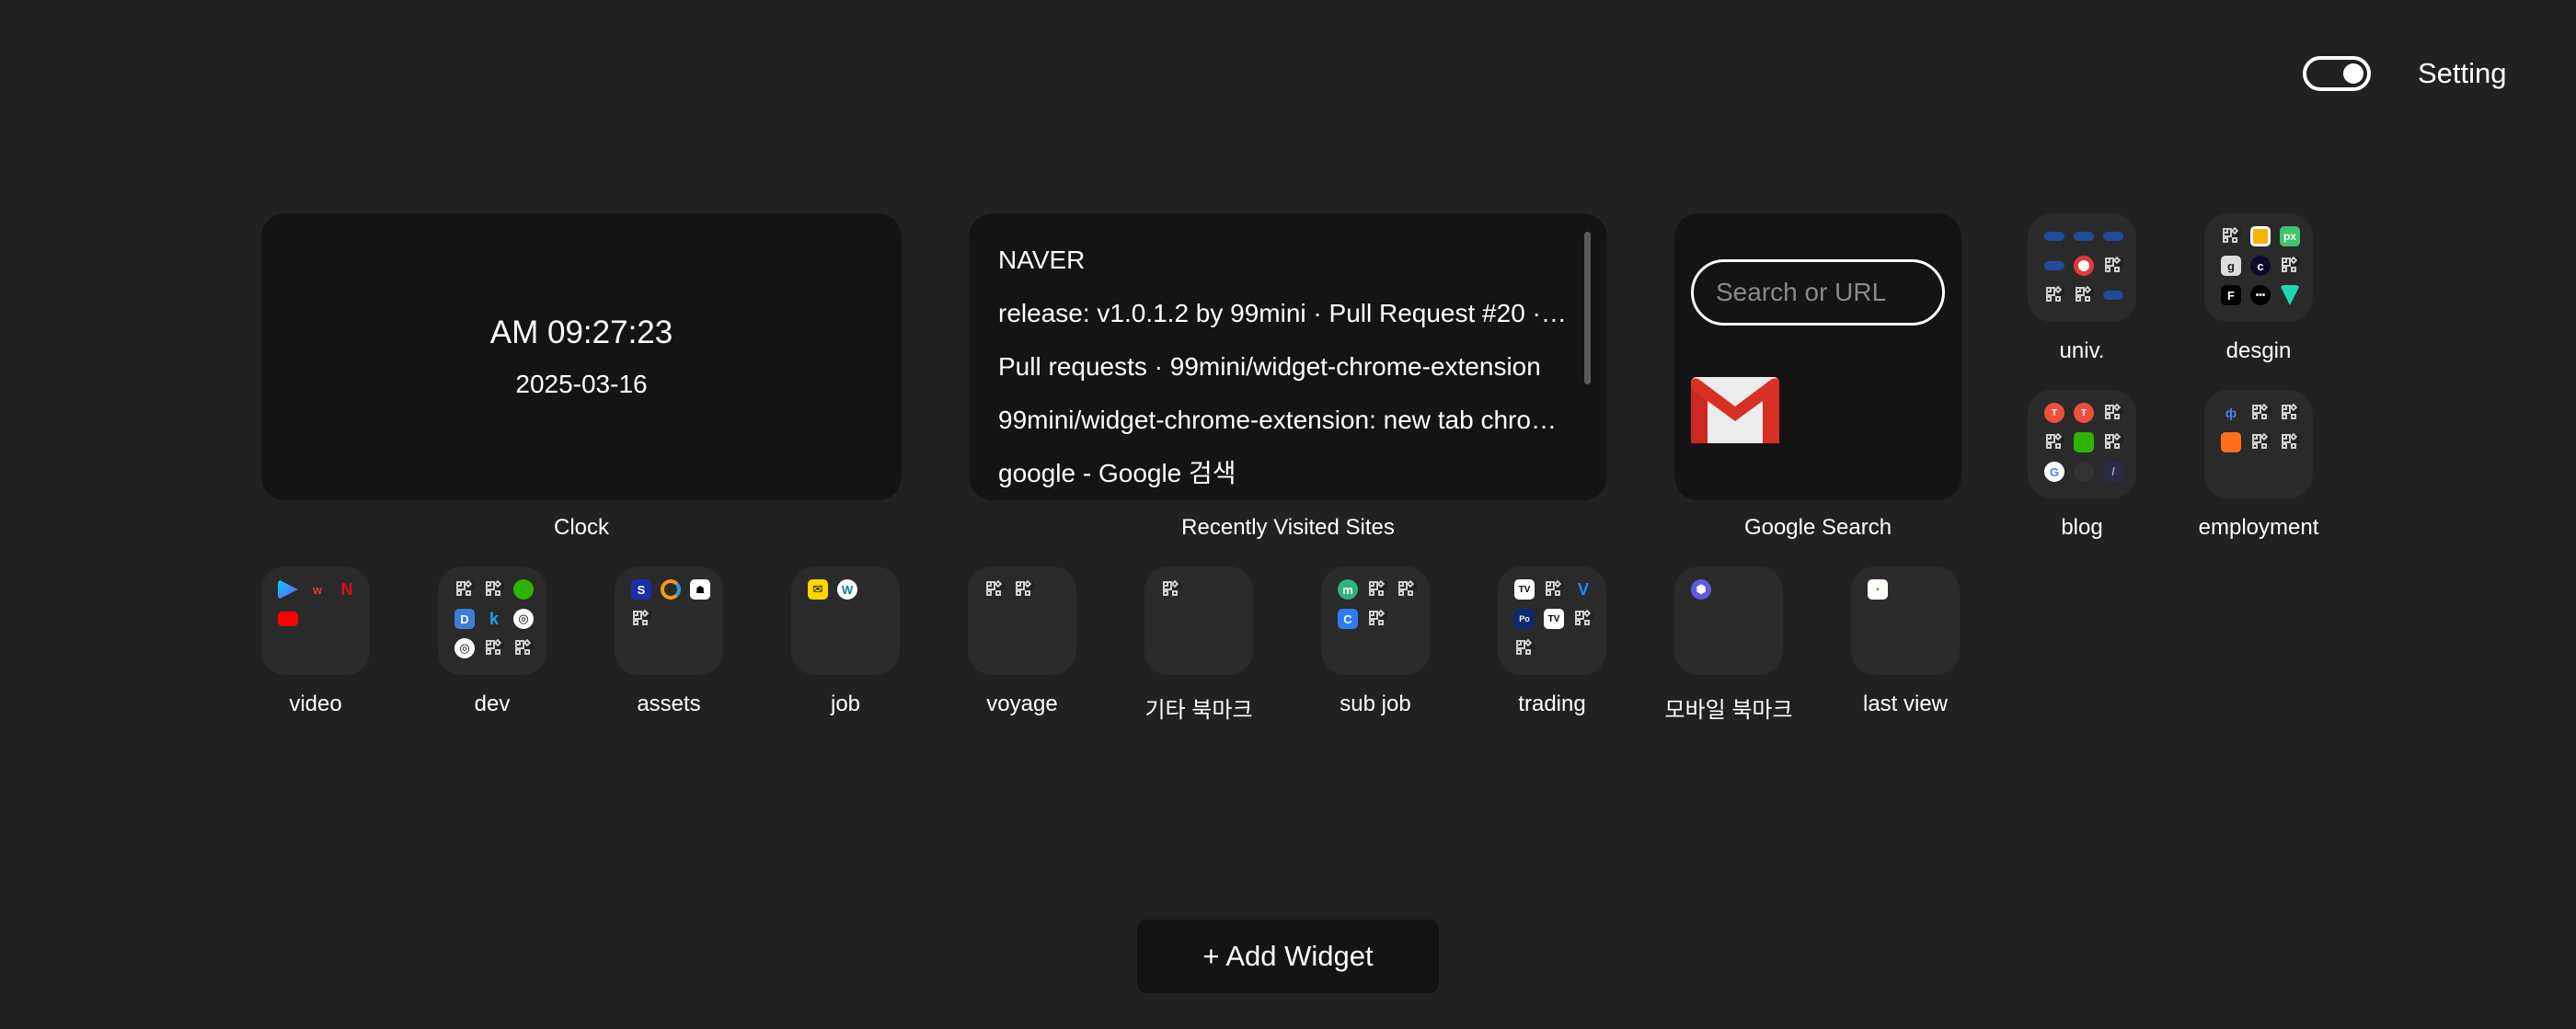  What do you see at coordinates (1552, 620) in the screenshot?
I see `folder-trading: TV V Po TV` at bounding box center [1552, 620].